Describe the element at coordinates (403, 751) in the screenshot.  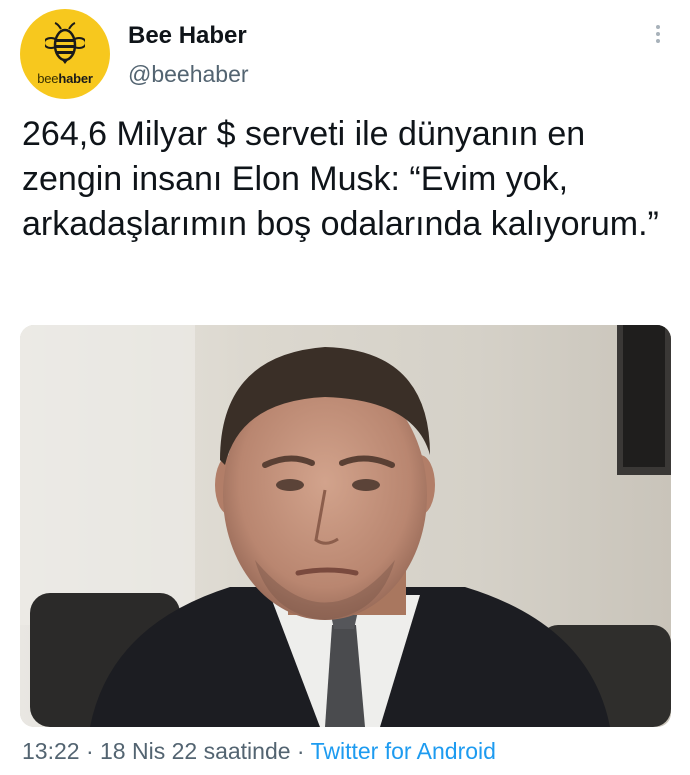
I see `tweet-source-link: Twitter for Android` at that location.